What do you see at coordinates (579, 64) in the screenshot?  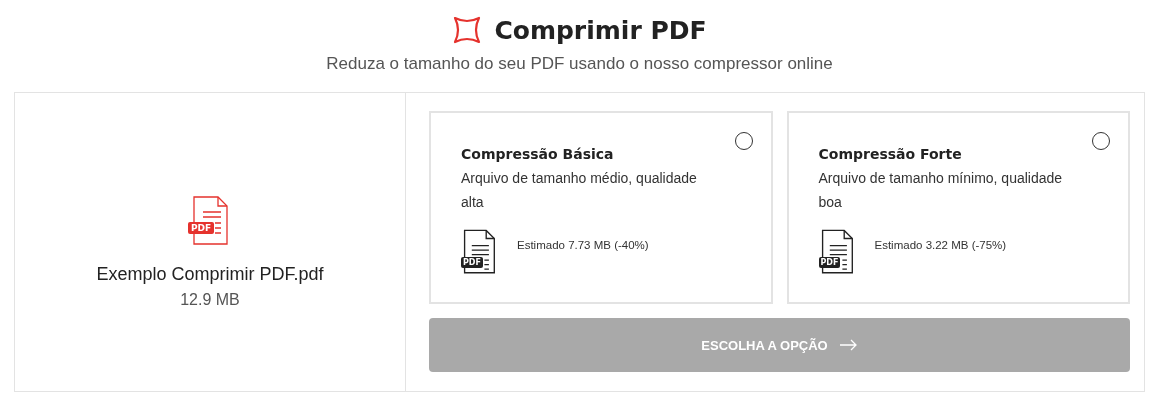 I see `page-subtitle: Reduza o tamanho do seu PDF usando o nosso compressor online` at bounding box center [579, 64].